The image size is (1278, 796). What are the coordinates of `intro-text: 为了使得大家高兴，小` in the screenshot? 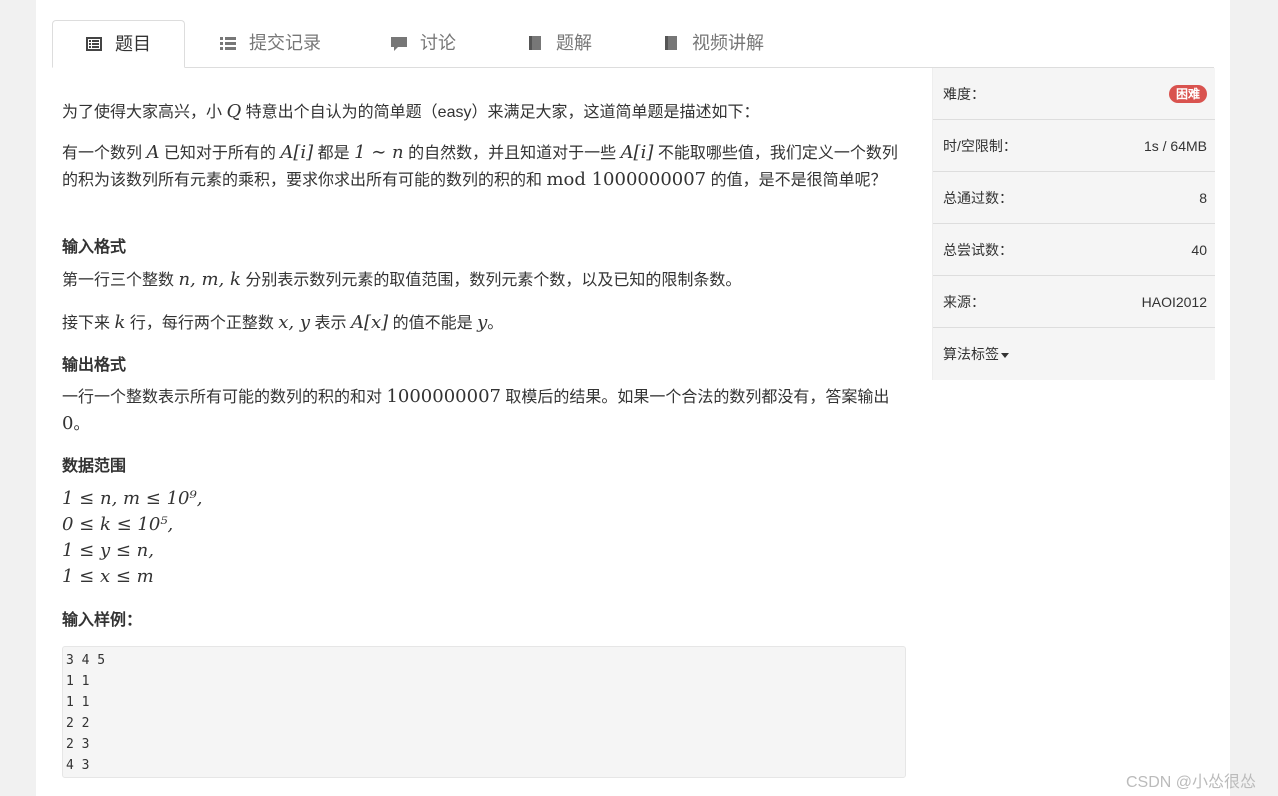 It's located at (144, 112).